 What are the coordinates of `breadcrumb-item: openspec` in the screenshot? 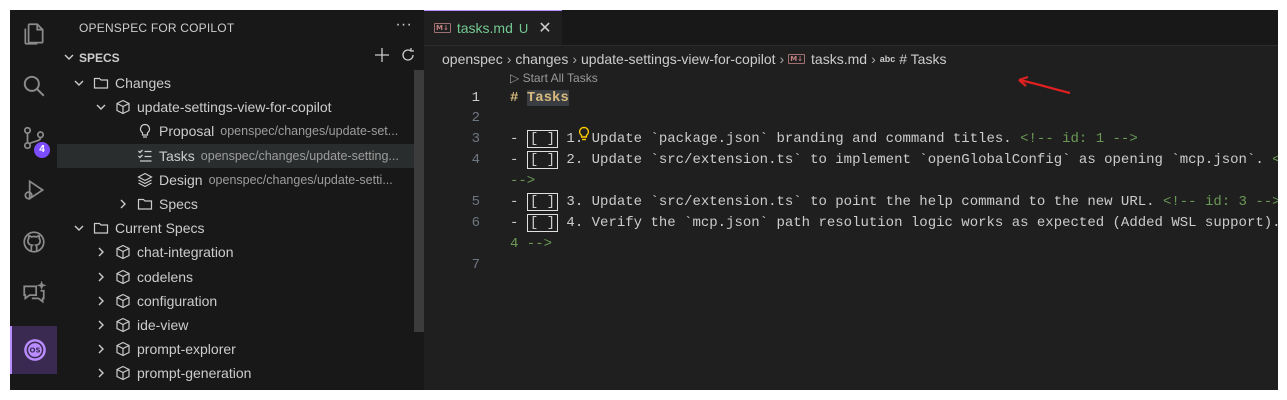 It's located at (472, 59).